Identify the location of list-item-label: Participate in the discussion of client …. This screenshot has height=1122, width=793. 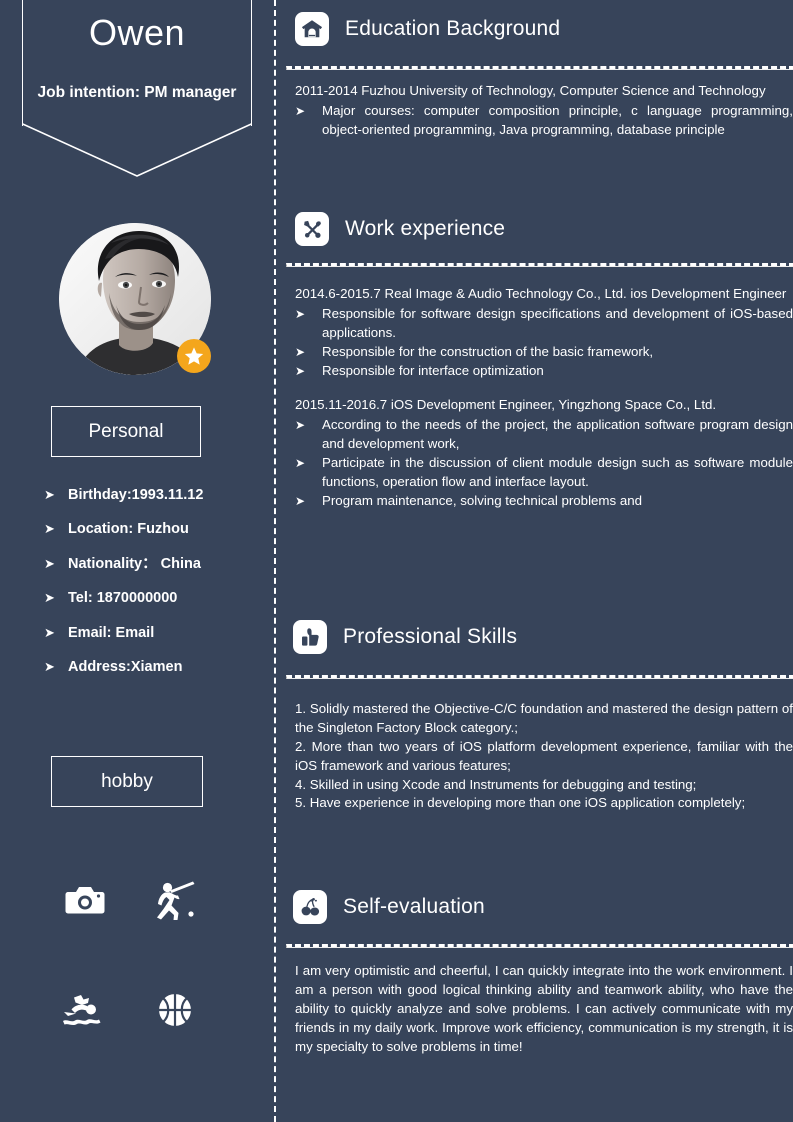
(557, 472).